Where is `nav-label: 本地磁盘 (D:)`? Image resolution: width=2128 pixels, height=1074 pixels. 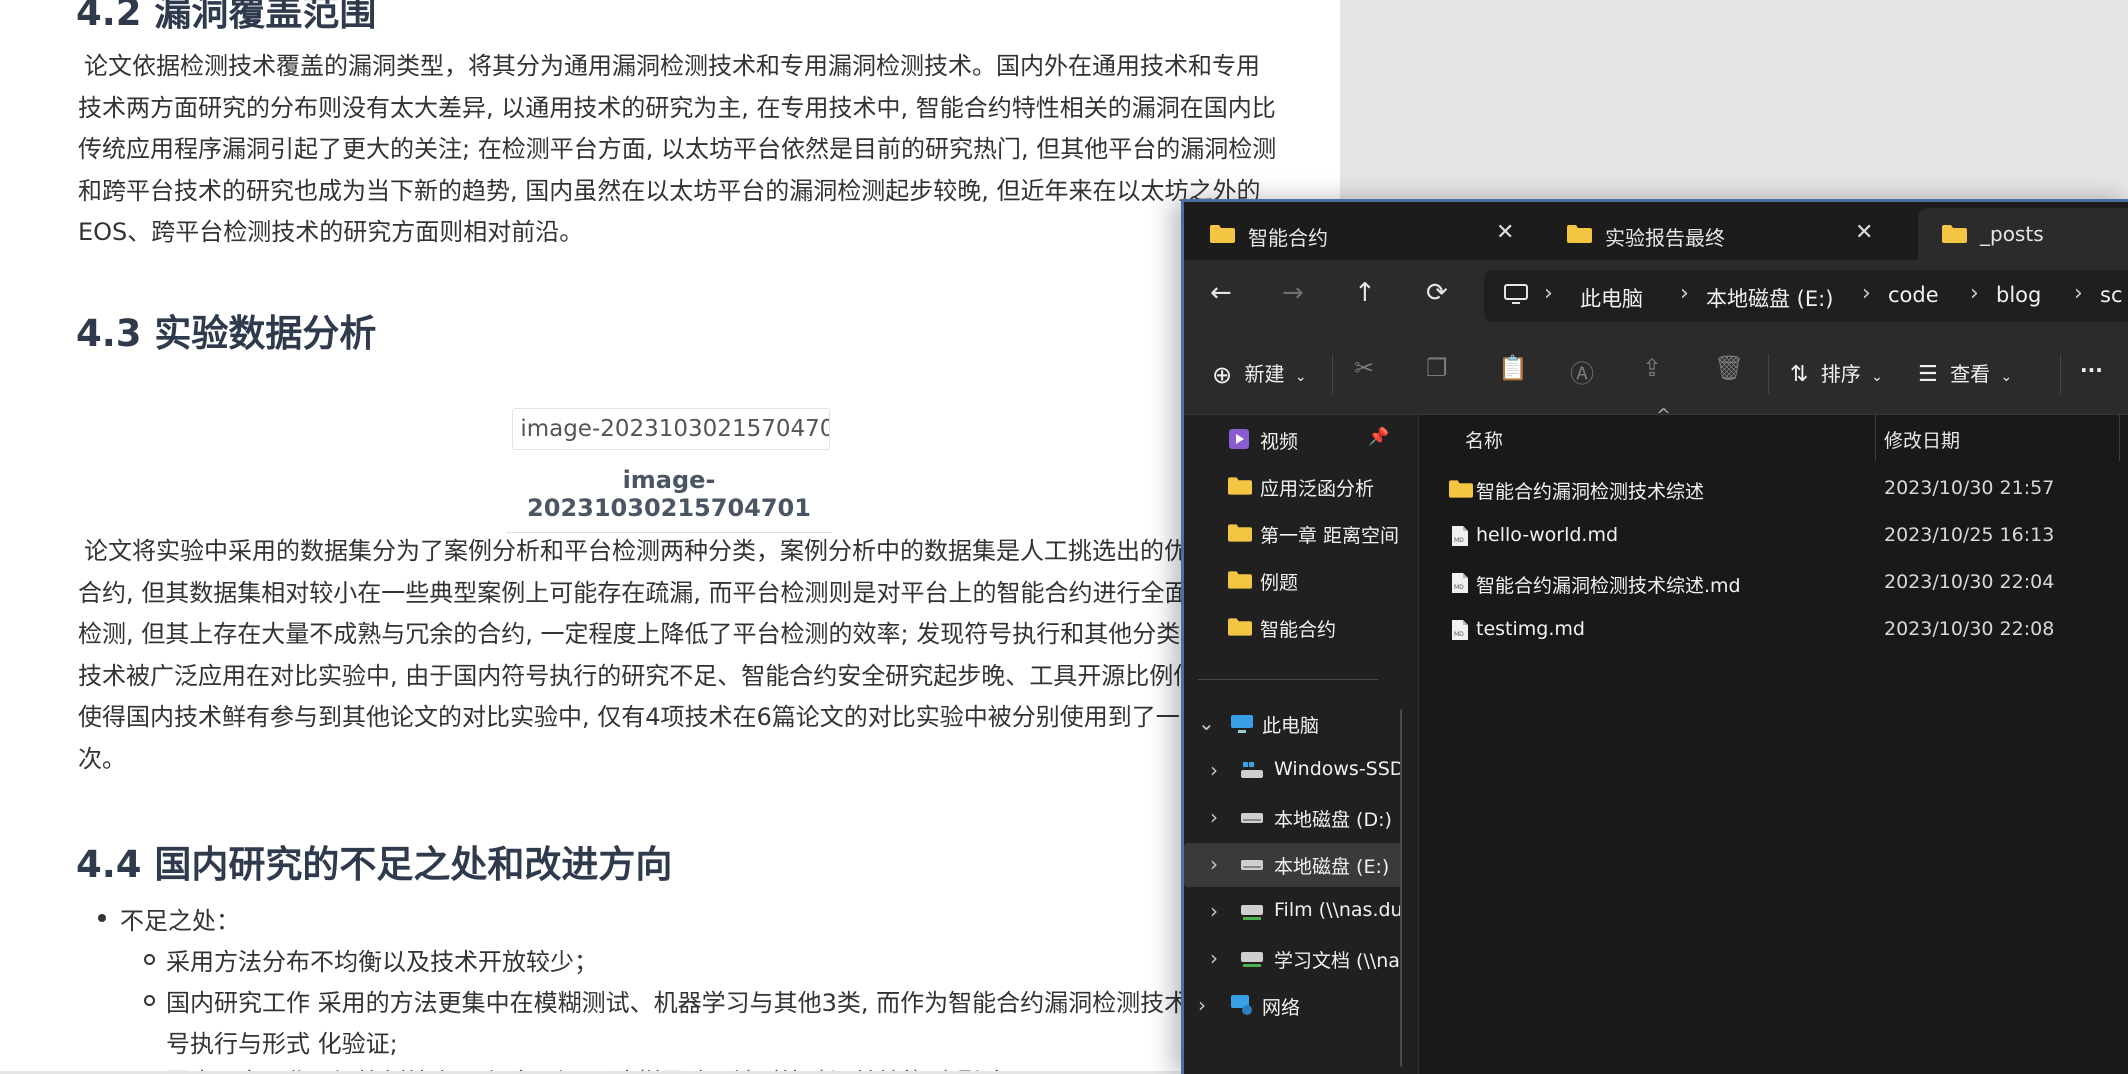 nav-label: 本地磁盘 (D:) is located at coordinates (1333, 820).